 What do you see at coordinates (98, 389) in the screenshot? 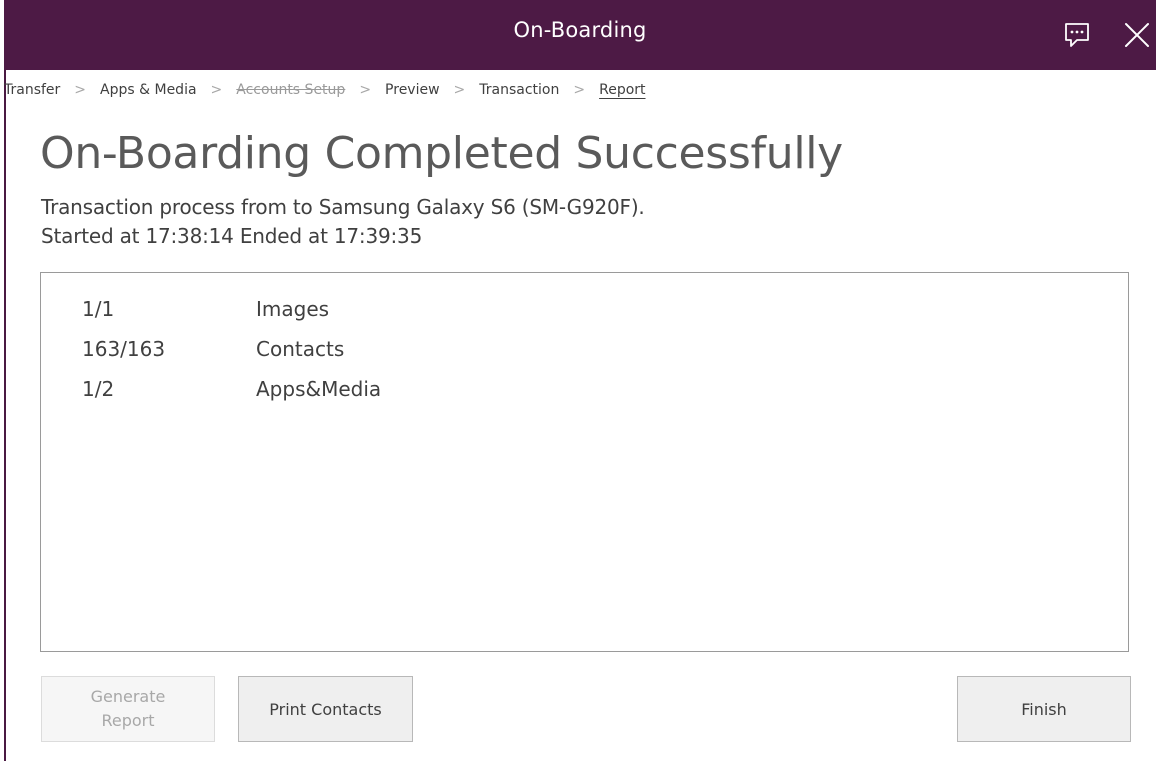
I see `item-count: 1/2` at bounding box center [98, 389].